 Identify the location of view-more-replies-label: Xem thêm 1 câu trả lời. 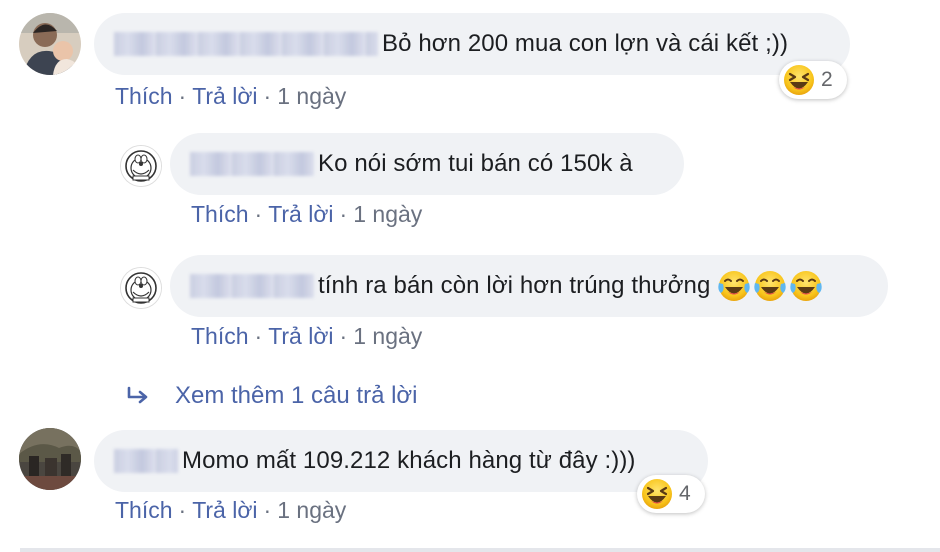
(296, 396).